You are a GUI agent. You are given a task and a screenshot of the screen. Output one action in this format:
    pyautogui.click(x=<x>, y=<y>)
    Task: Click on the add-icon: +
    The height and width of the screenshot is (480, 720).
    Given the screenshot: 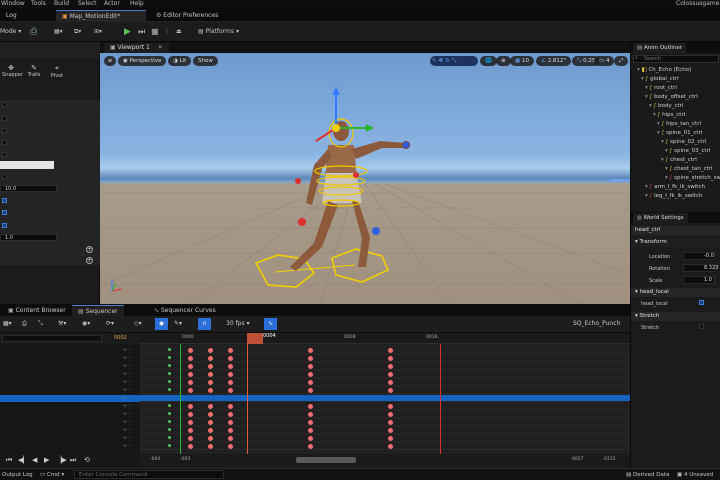 What is the action you would take?
    pyautogui.click(x=89, y=249)
    